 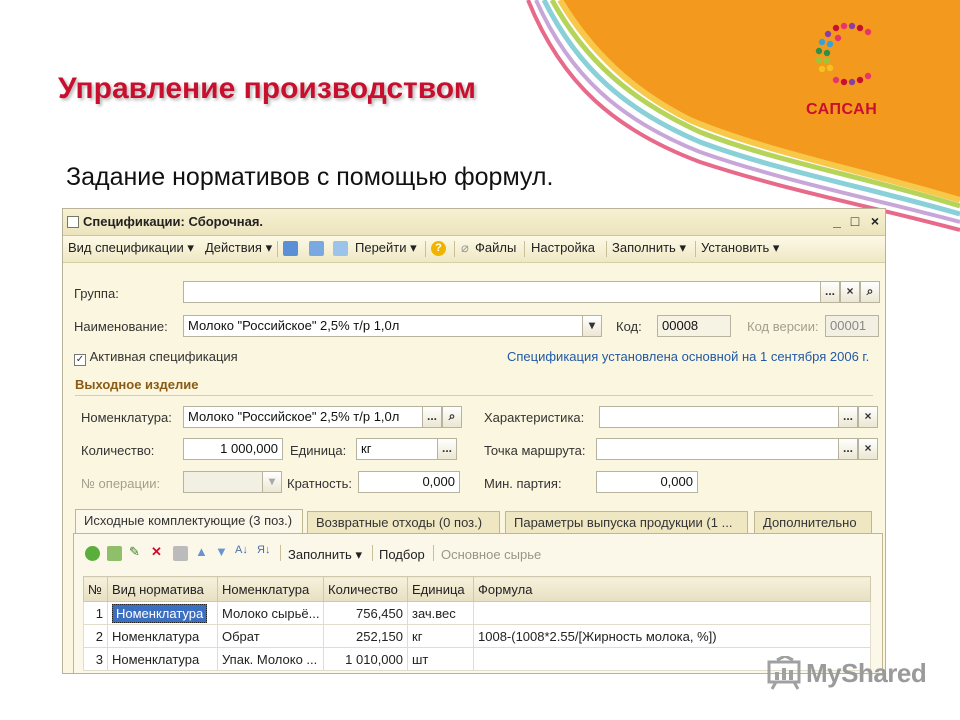 I want to click on close-button: ×, so click(x=875, y=221).